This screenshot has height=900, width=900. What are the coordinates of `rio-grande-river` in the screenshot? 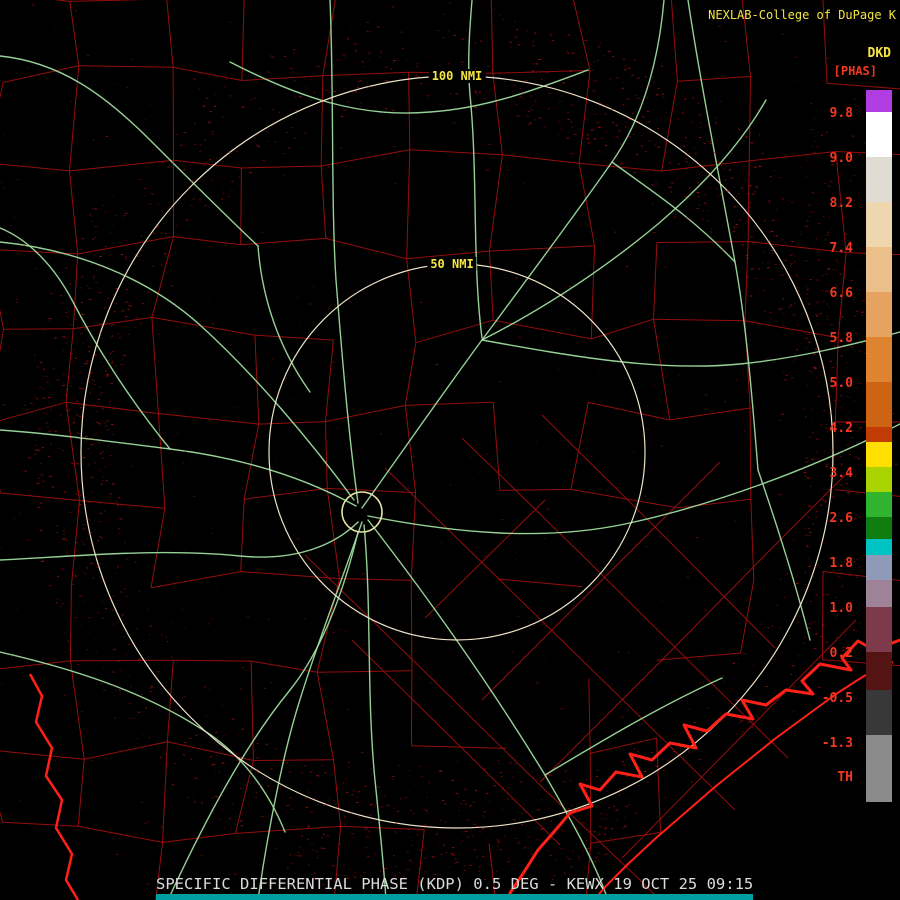 It's located at (54, 786).